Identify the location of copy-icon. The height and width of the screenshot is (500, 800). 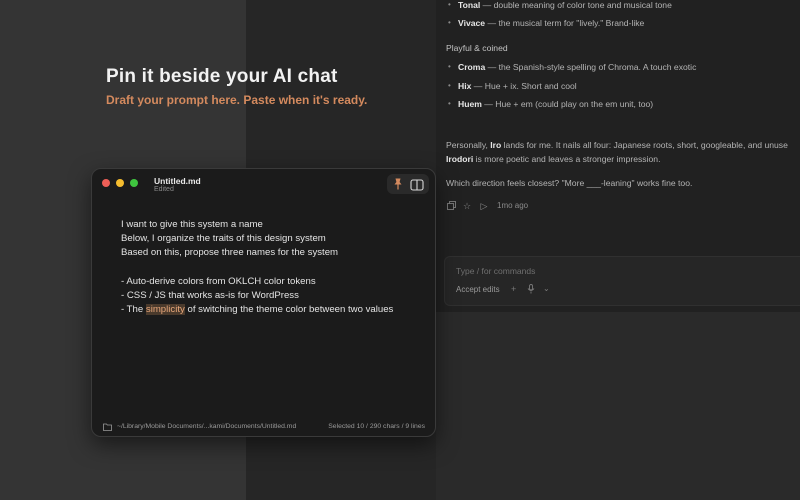
(451, 206).